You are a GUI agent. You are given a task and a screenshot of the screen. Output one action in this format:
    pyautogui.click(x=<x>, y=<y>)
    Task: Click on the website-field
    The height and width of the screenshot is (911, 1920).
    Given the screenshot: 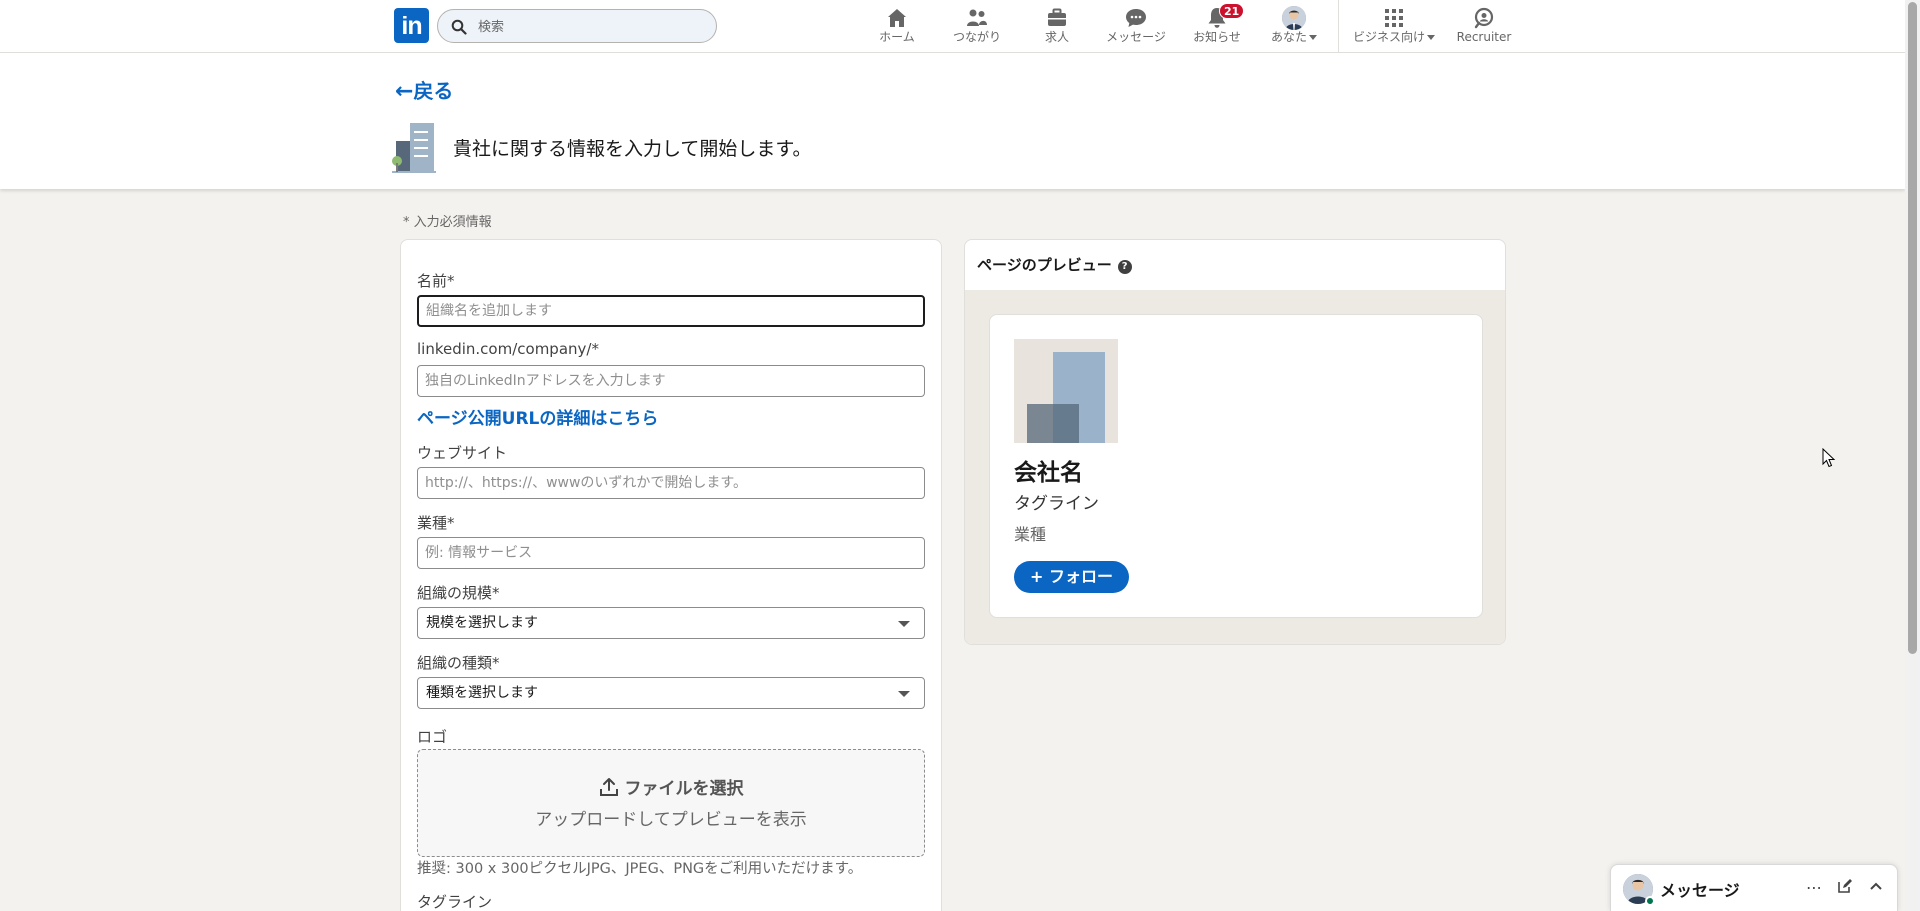 What is the action you would take?
    pyautogui.click(x=671, y=483)
    